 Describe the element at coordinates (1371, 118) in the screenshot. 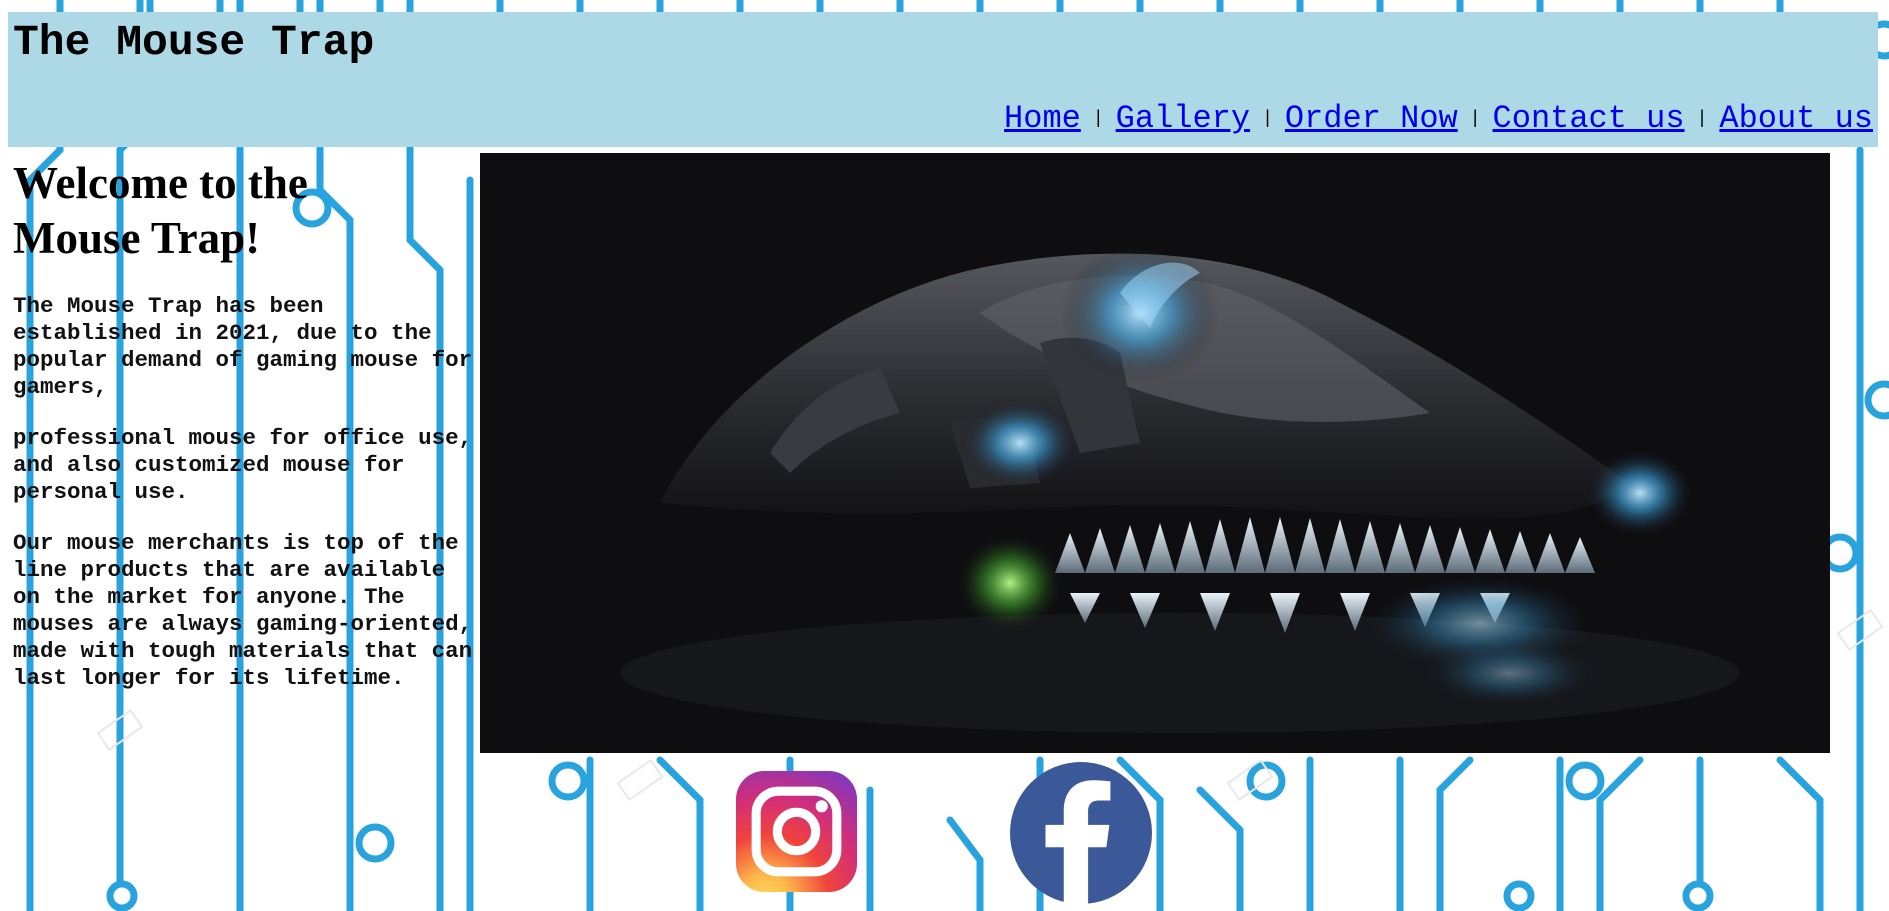

I see `nav-link-order-now: Order Now` at that location.